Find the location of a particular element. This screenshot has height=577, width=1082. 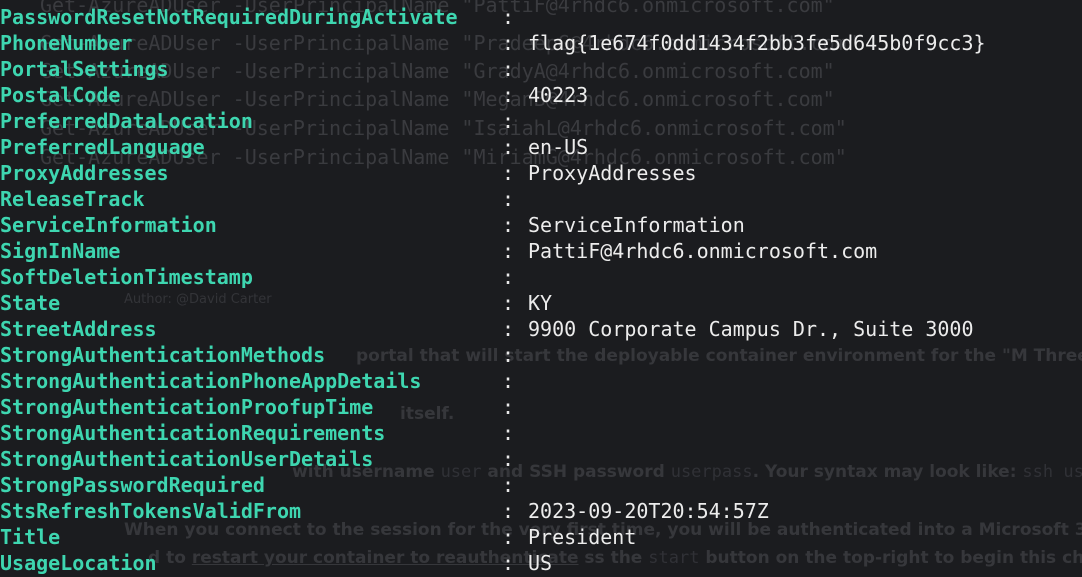

output-row: SignInName: PattiF@4rhdc6.onmicrosoft.com is located at coordinates (541, 251).